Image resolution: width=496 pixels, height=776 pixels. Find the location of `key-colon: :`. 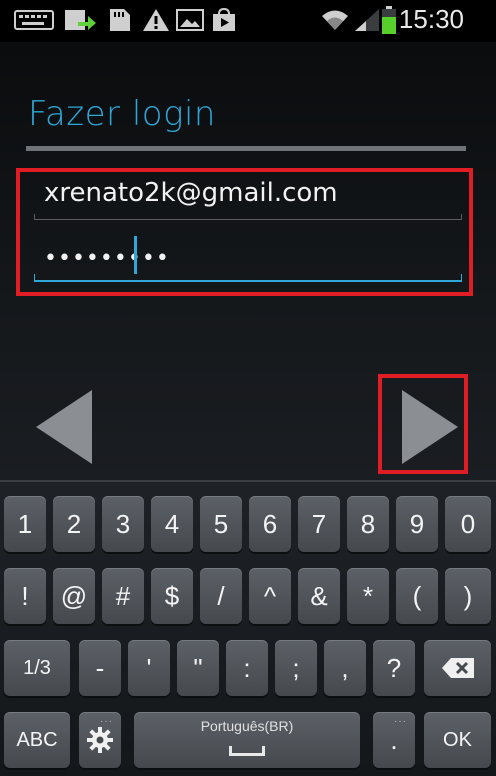

key-colon: : is located at coordinates (247, 668).